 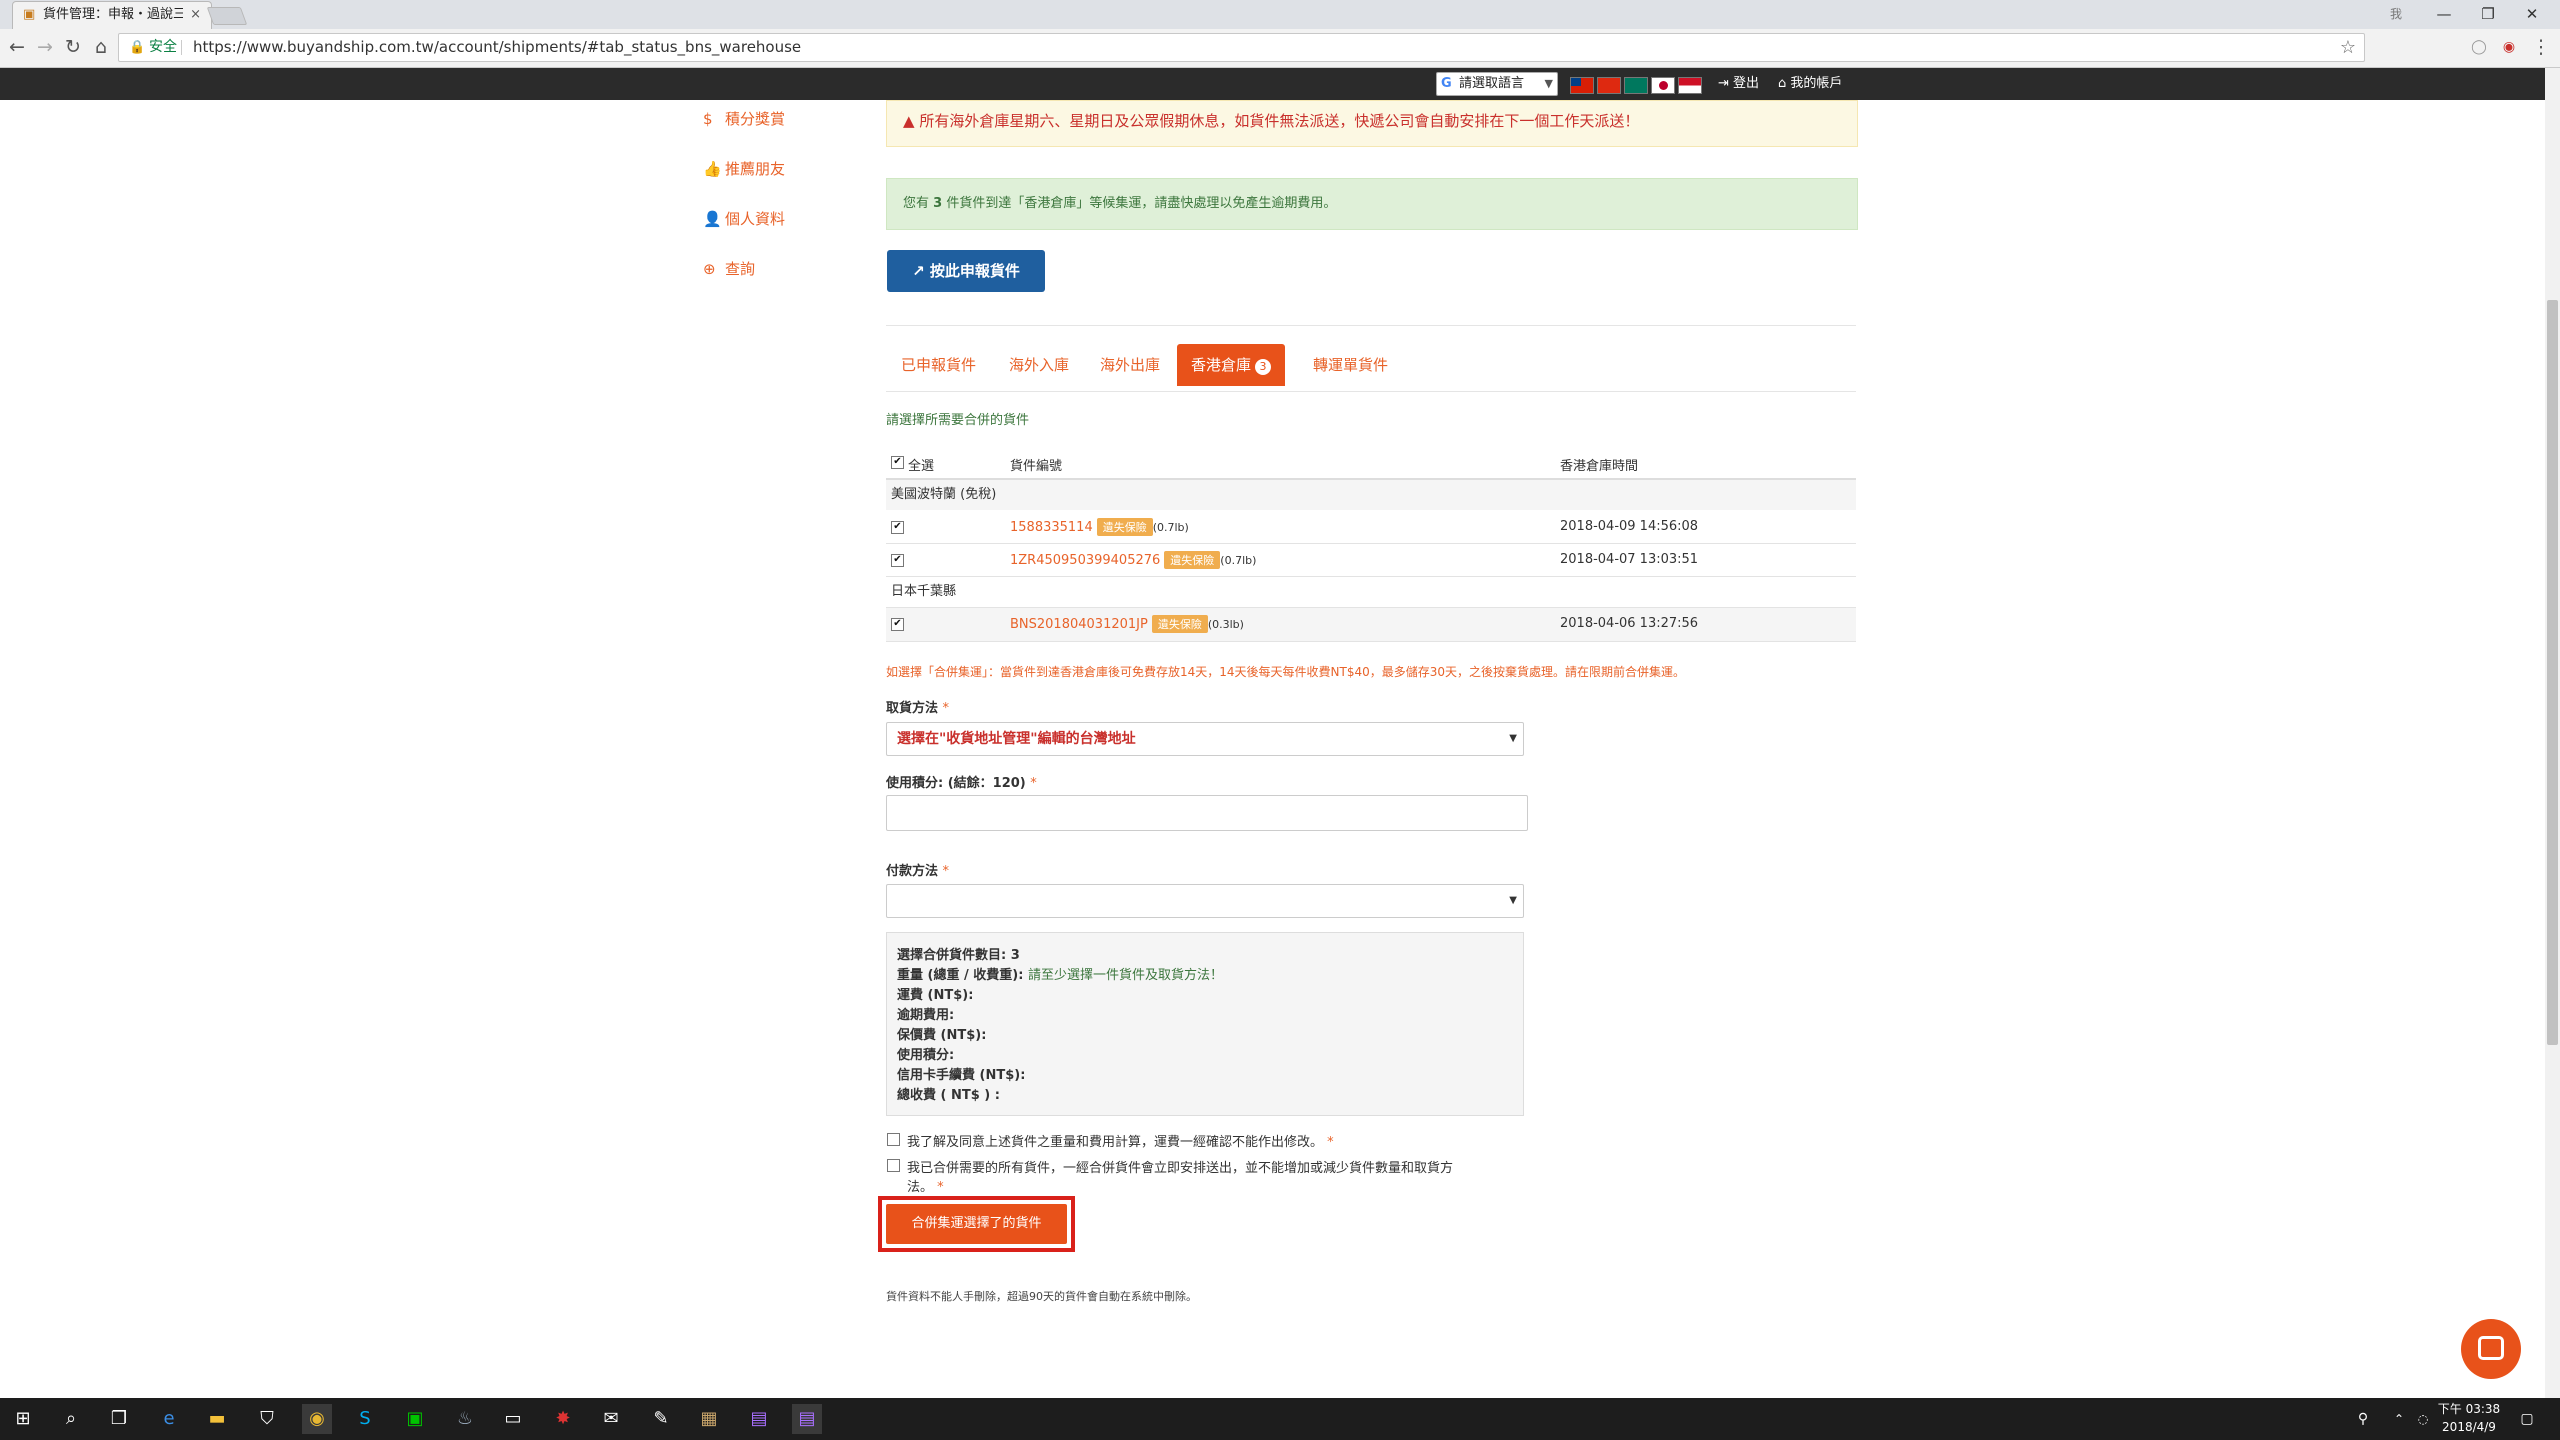 I want to click on maximize-button: ❐, so click(x=2488, y=14).